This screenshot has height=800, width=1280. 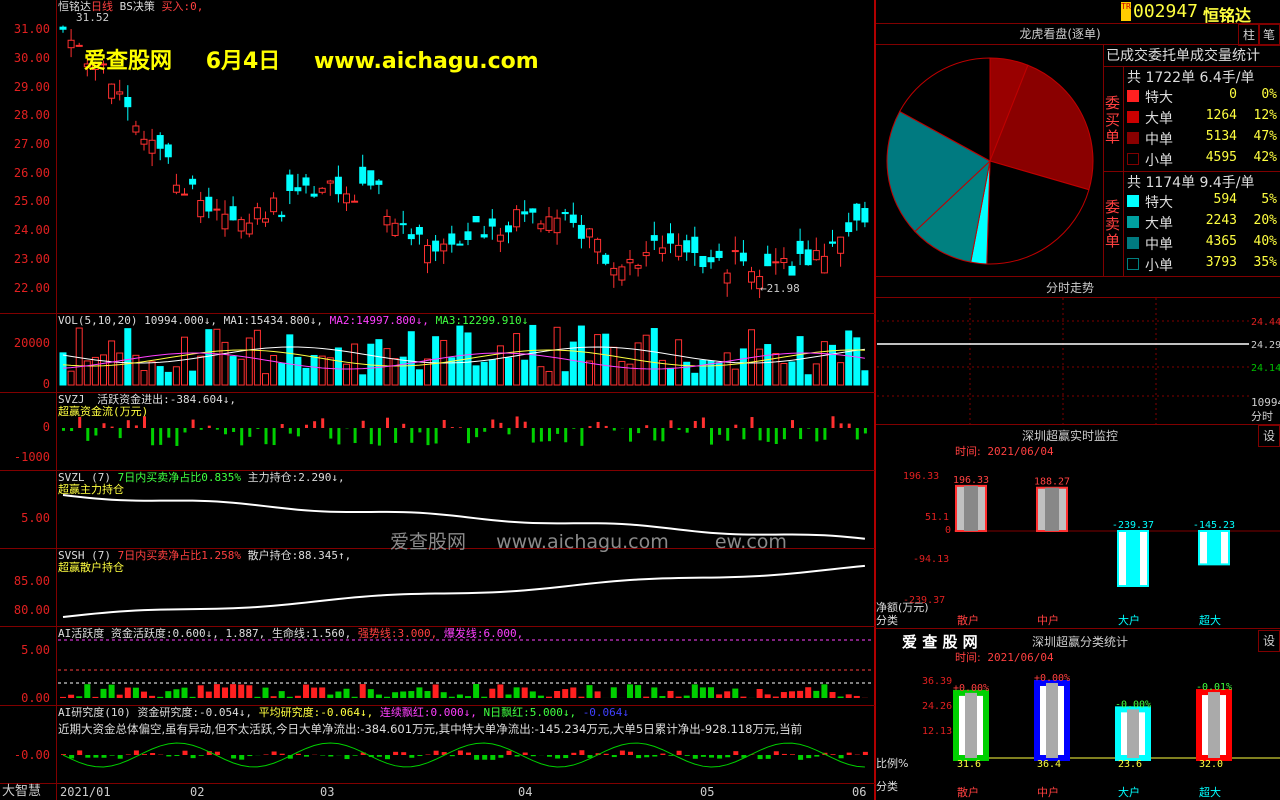 What do you see at coordinates (91, 489) in the screenshot?
I see `svzl-sub: 超赢主力持仓` at bounding box center [91, 489].